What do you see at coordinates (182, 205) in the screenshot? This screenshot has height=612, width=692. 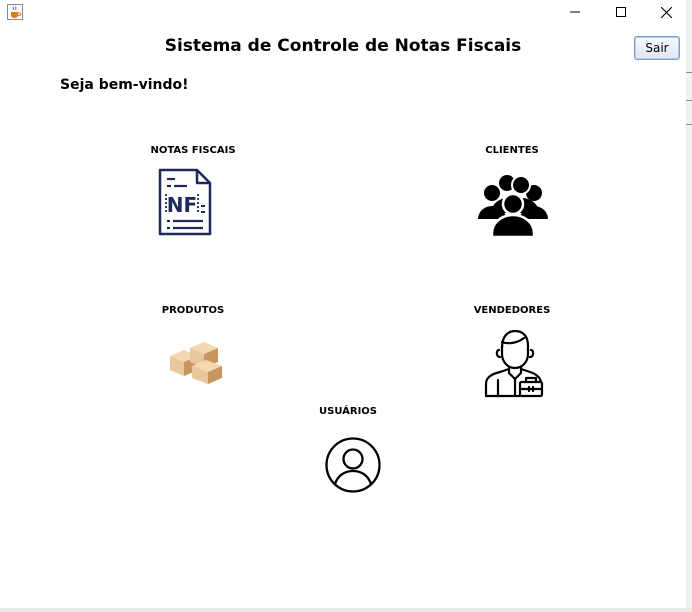 I see `svg-text: NF` at bounding box center [182, 205].